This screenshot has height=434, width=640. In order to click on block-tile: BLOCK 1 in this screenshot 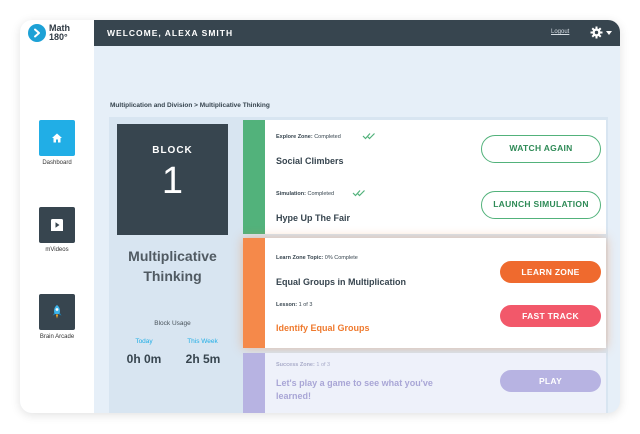, I will do `click(172, 179)`.